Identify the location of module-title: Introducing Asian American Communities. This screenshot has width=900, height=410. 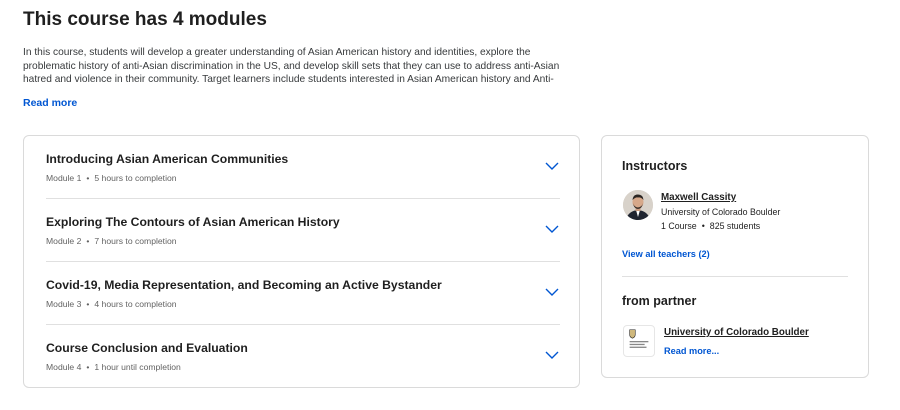
(167, 159).